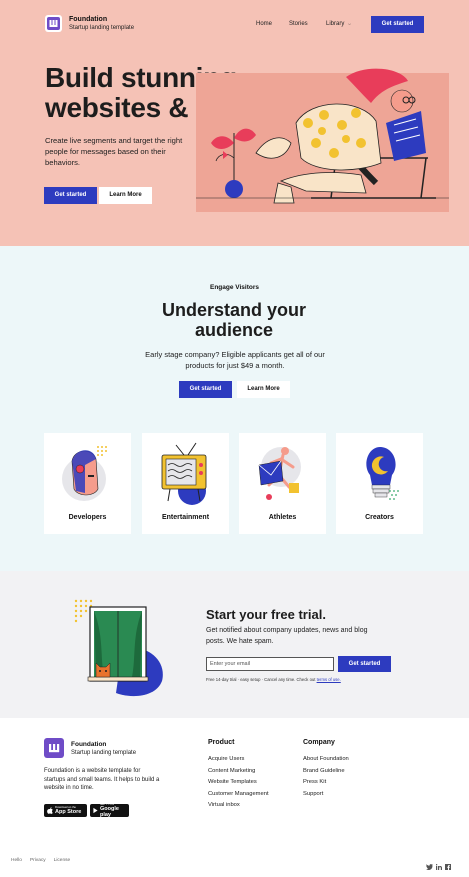  I want to click on google-play-icon, so click(95, 810).